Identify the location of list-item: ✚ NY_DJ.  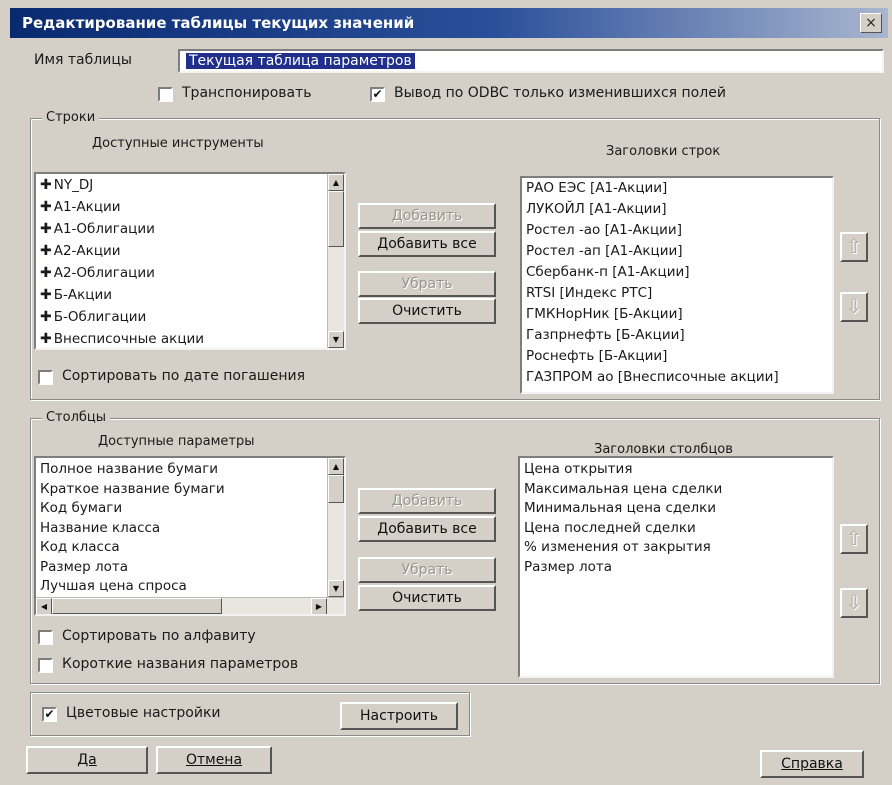
(190, 185).